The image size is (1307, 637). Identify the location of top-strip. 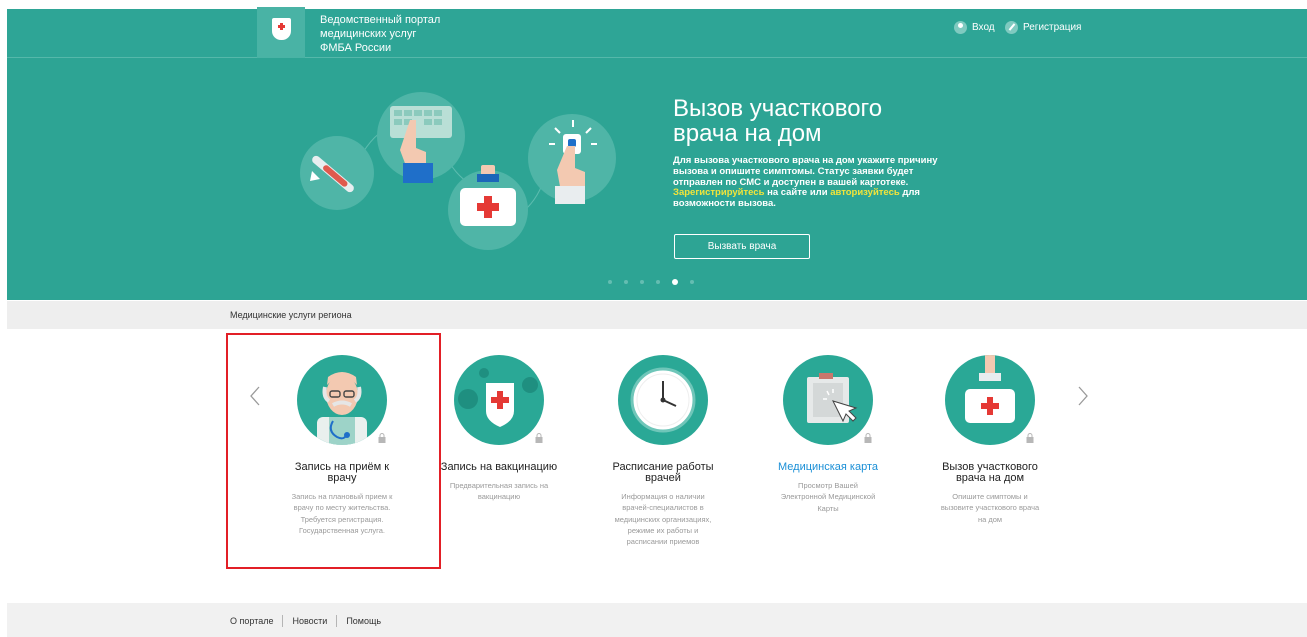
(653, 4).